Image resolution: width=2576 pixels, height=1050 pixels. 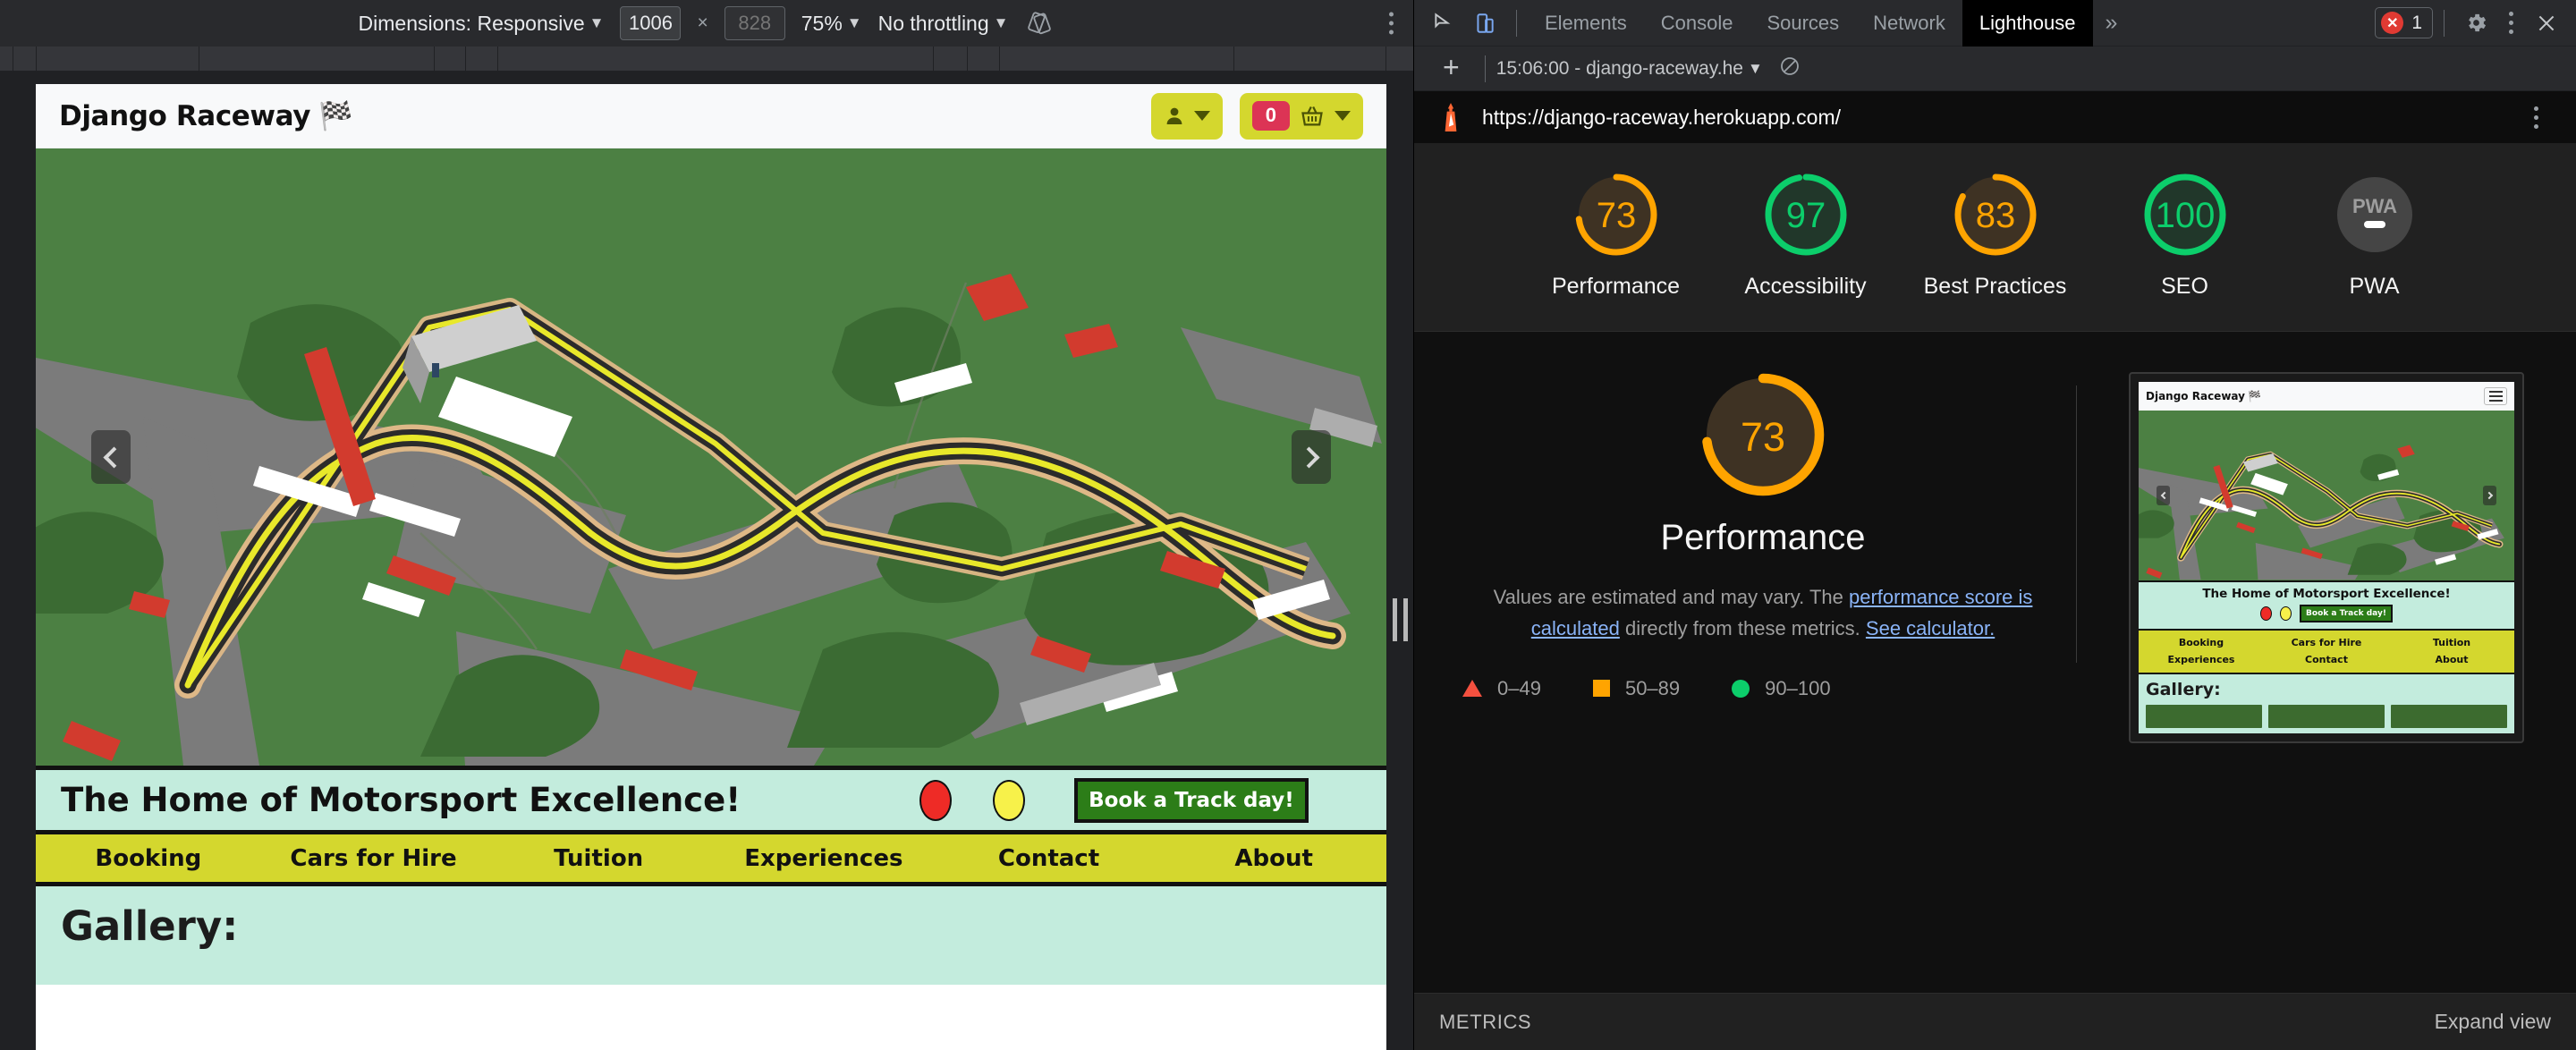 What do you see at coordinates (1909, 23) in the screenshot?
I see `tab-network: Network` at bounding box center [1909, 23].